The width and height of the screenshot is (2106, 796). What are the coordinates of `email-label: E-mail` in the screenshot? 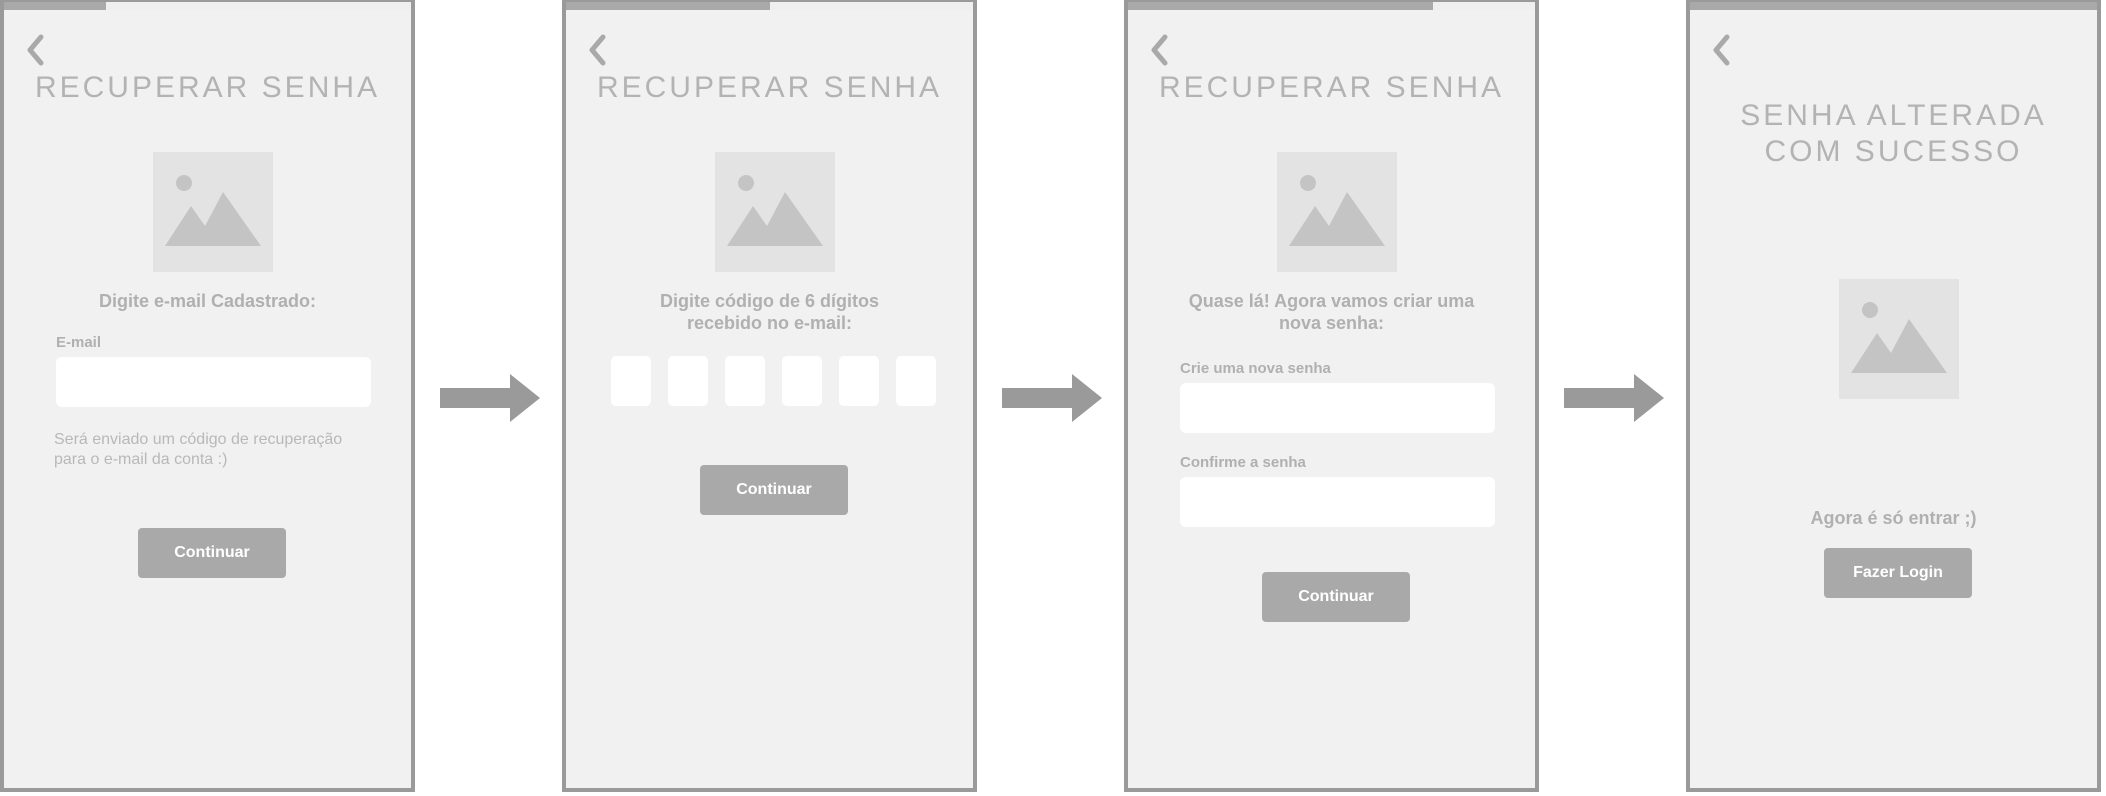 It's located at (79, 342).